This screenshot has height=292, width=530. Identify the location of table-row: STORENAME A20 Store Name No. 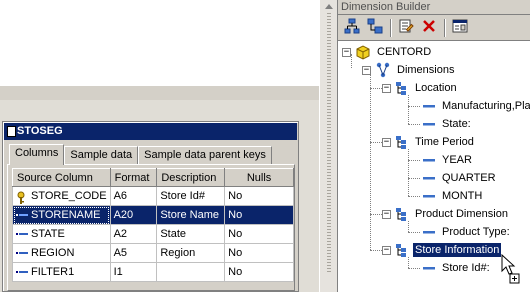
(153, 215).